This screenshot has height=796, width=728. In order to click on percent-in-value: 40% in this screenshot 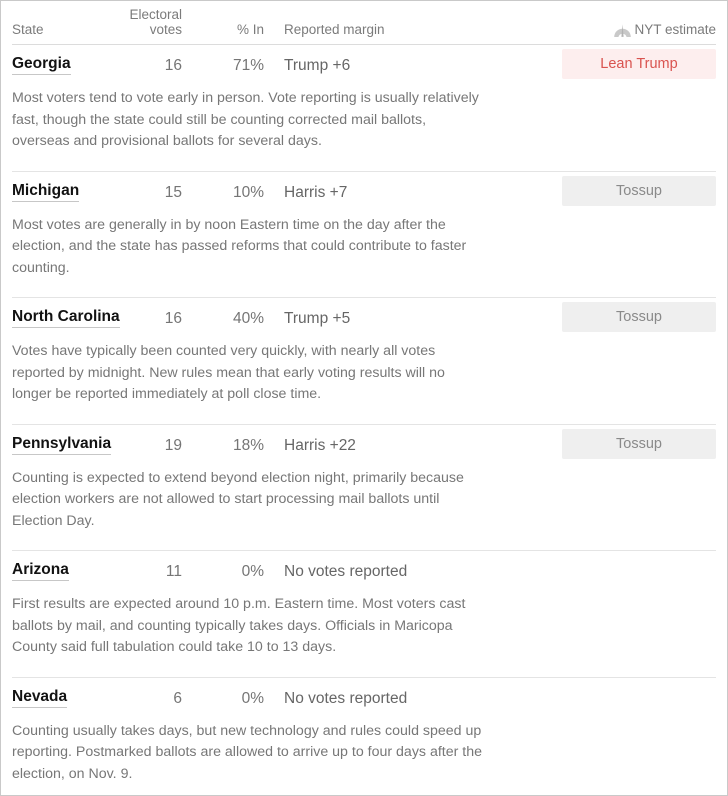, I will do `click(248, 318)`.